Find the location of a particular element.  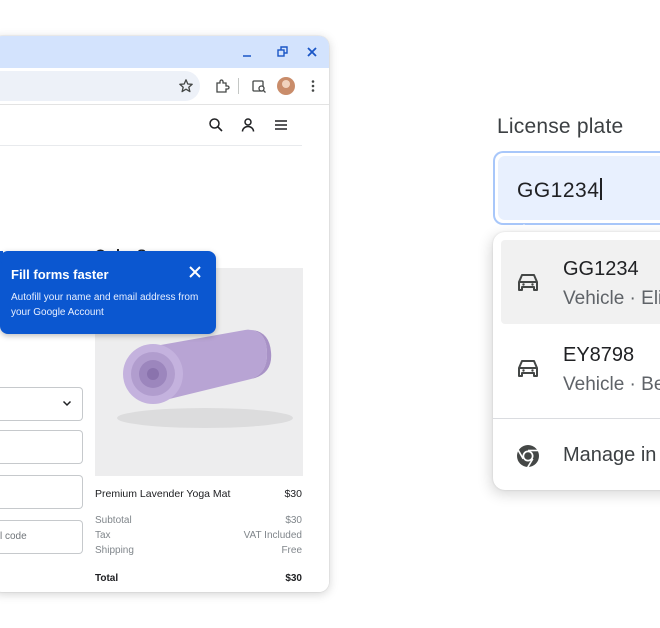

product-price: $30 is located at coordinates (293, 494).